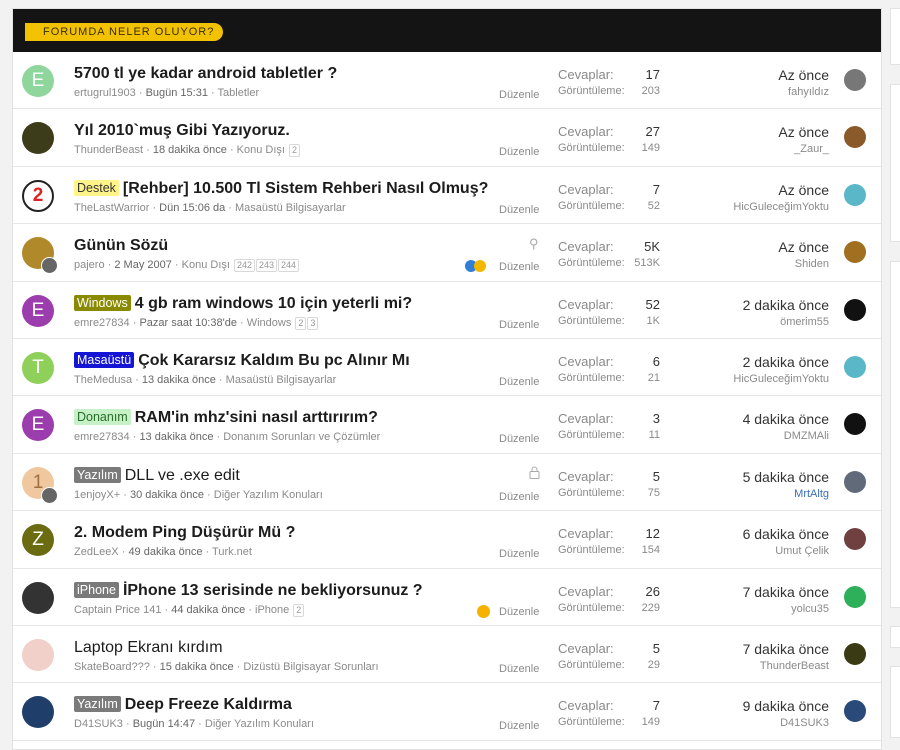 This screenshot has width=900, height=750. Describe the element at coordinates (786, 477) in the screenshot. I see `last-post-time: 5 dakika önce` at that location.